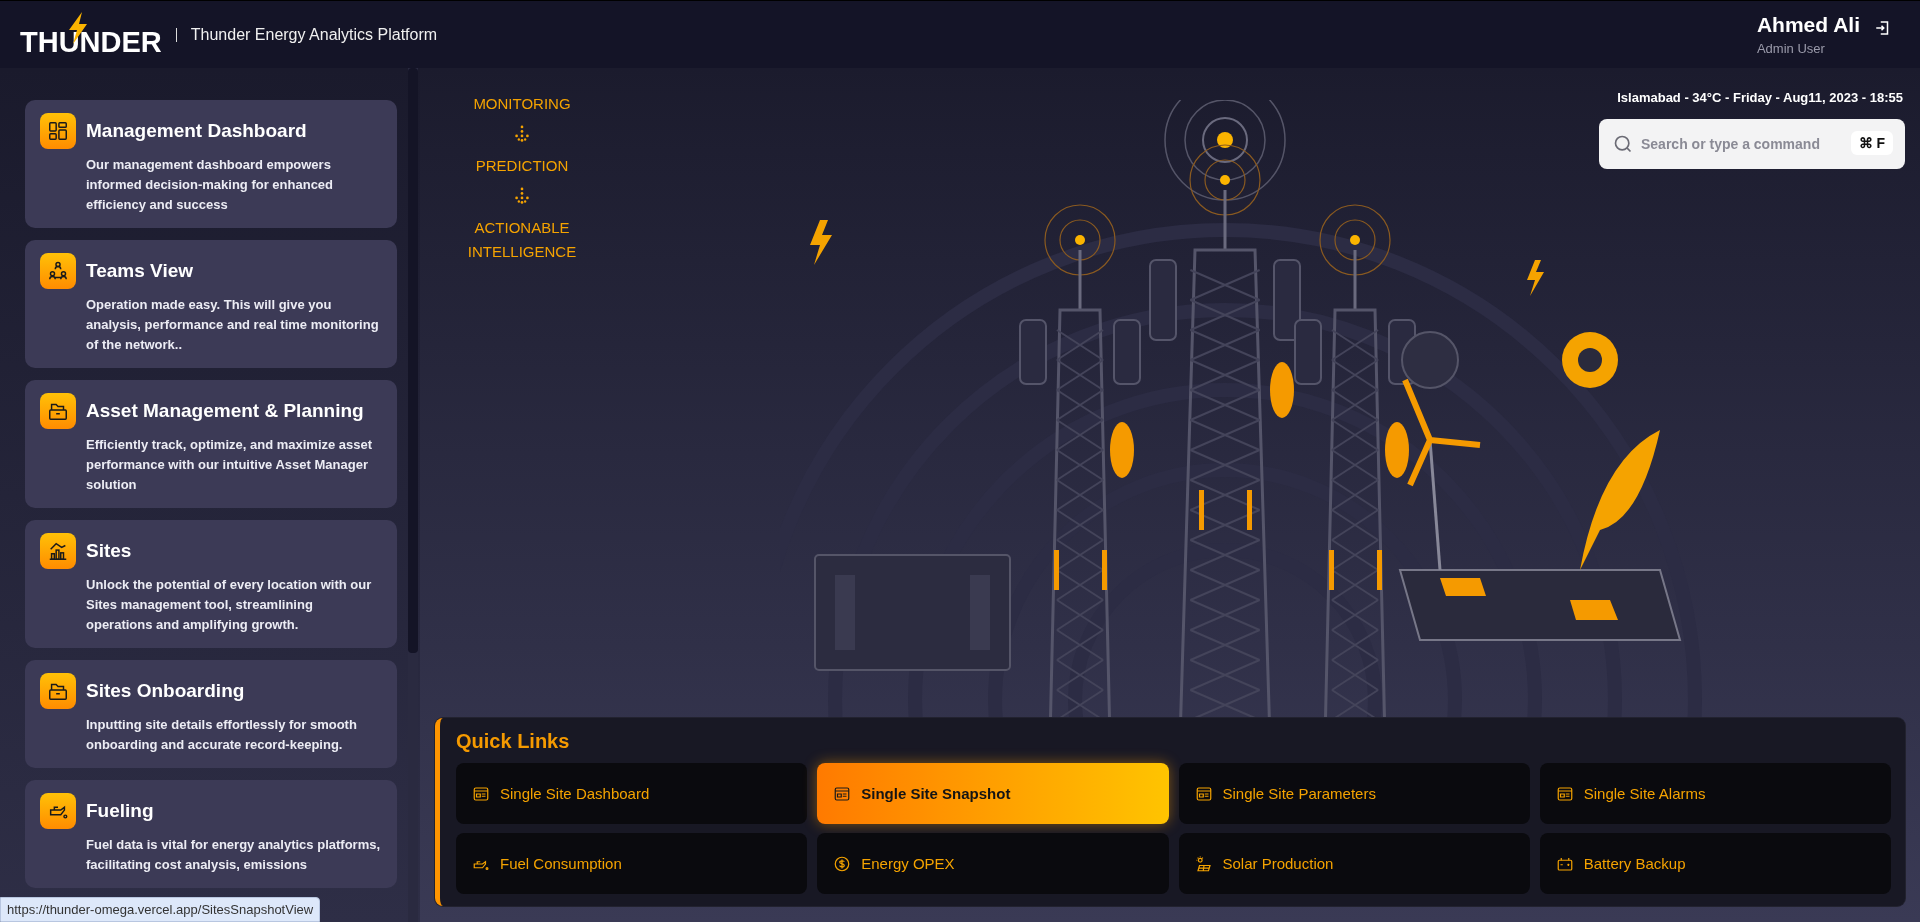 Image resolution: width=1920 pixels, height=922 pixels. Describe the element at coordinates (522, 104) in the screenshot. I see `tagline: MONITORING` at that location.